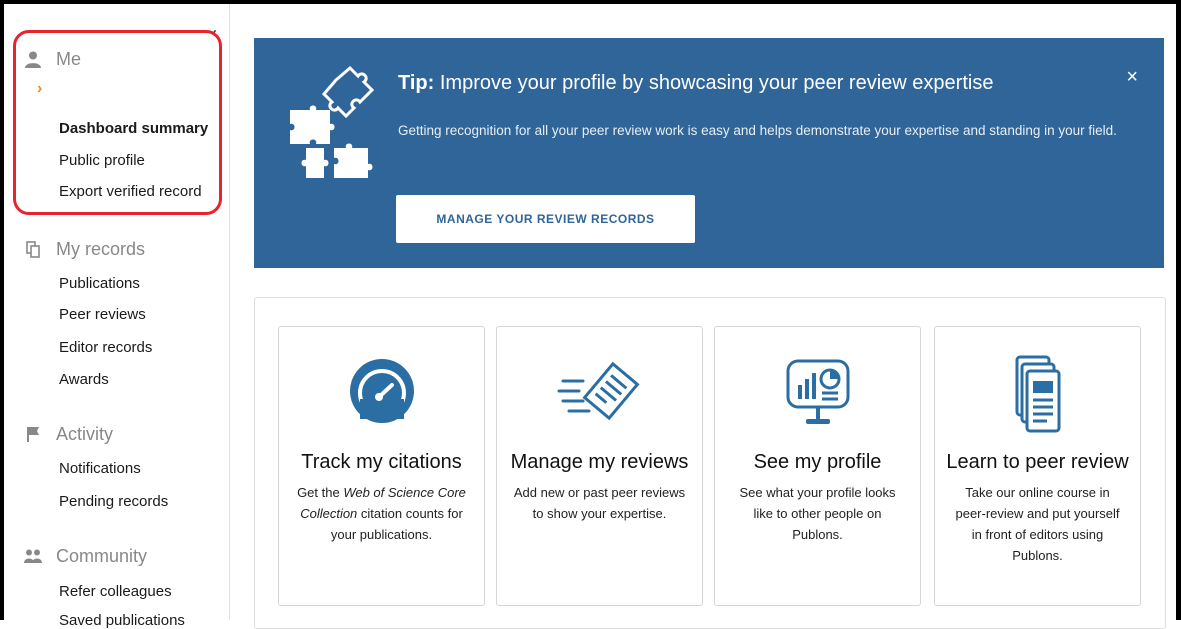  I want to click on card-title: Manage my reviews, so click(599, 462).